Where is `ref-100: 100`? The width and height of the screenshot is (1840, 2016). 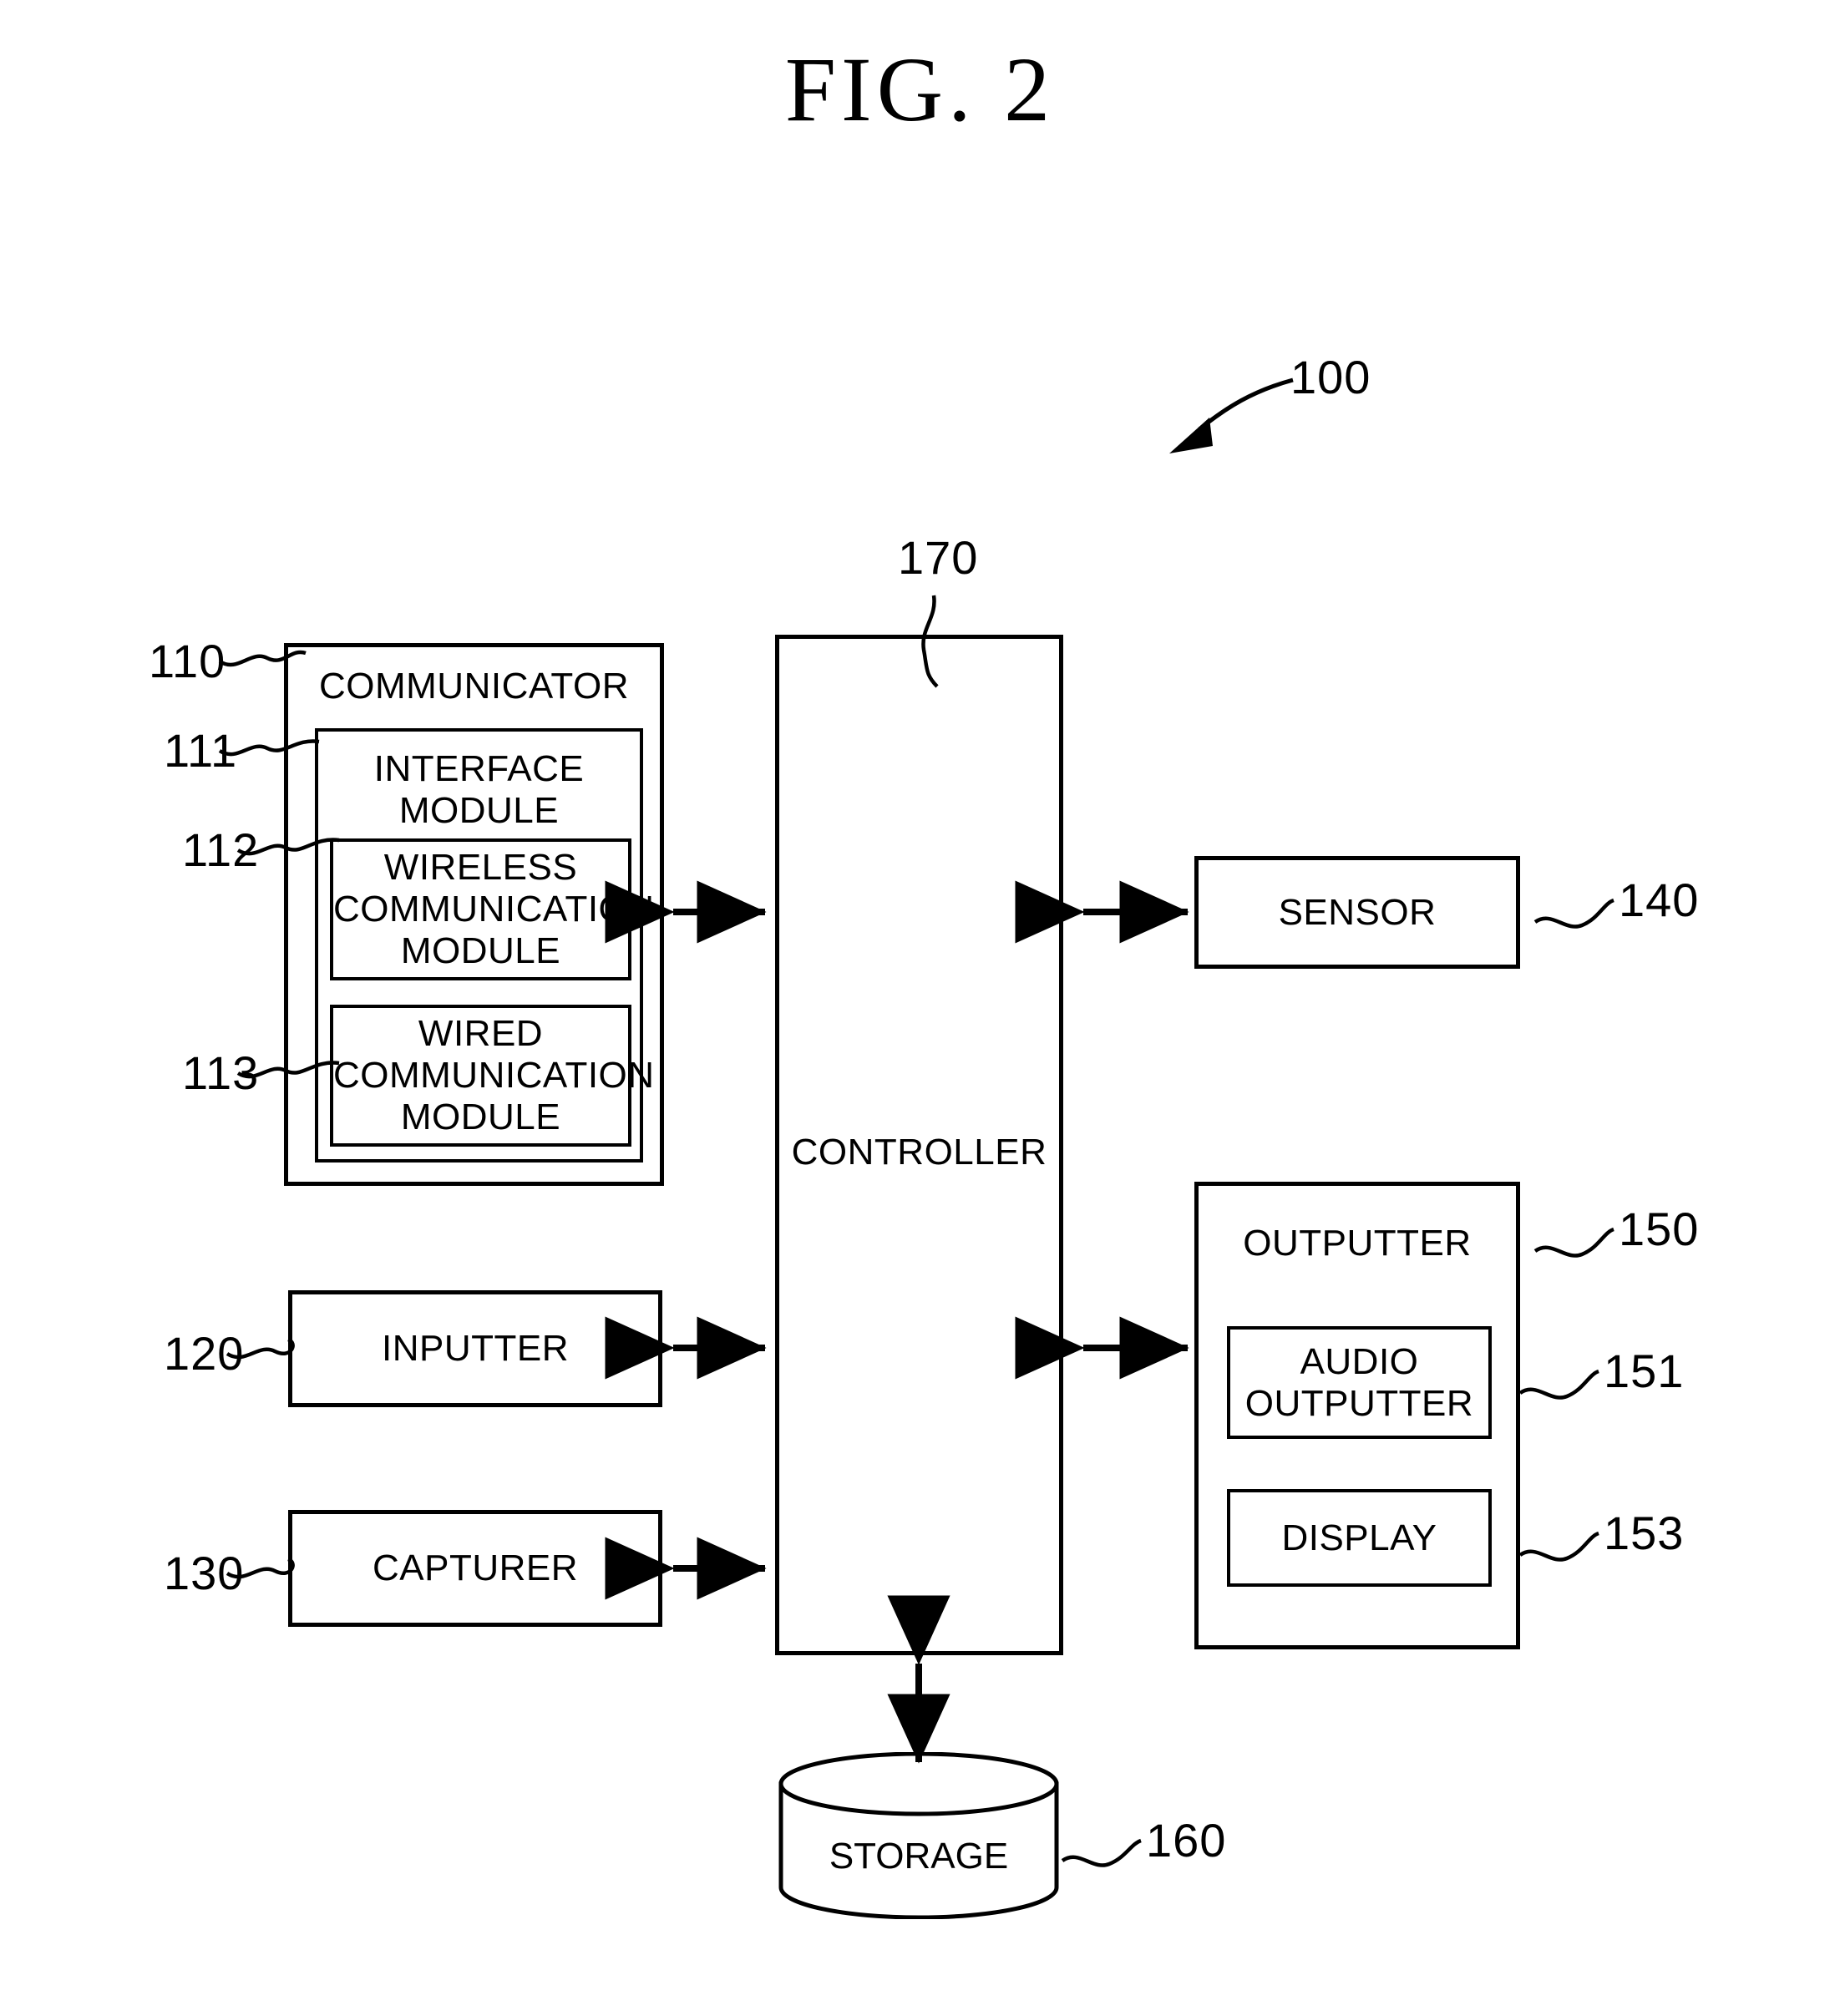
ref-100: 100 is located at coordinates (1331, 377).